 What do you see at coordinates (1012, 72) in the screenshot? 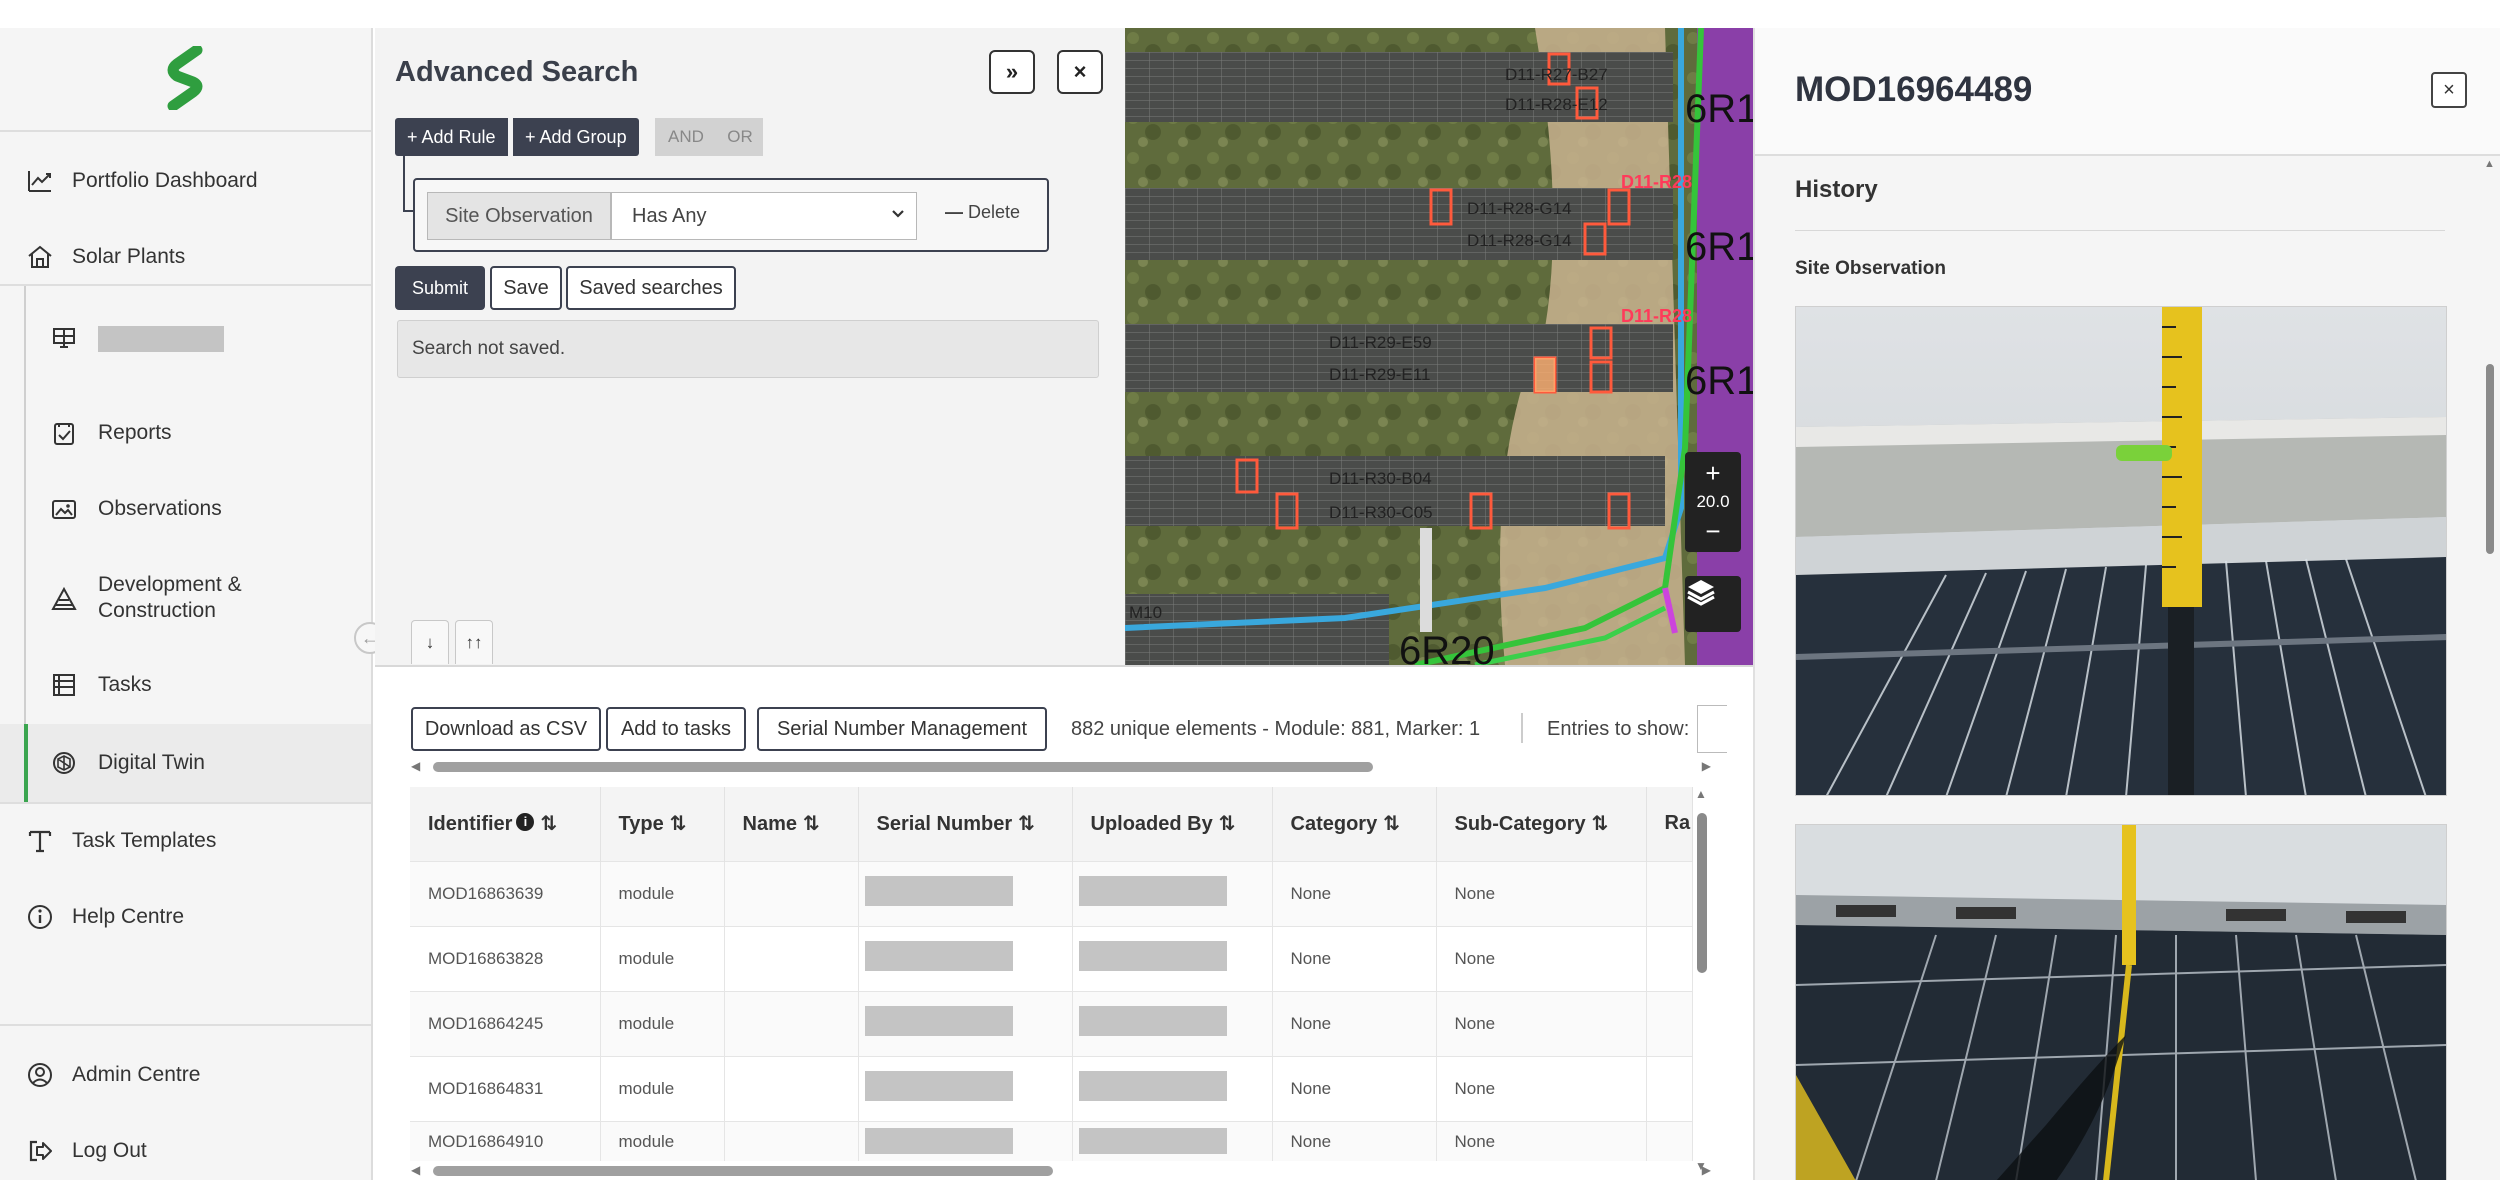
I see `expand-button: »` at bounding box center [1012, 72].